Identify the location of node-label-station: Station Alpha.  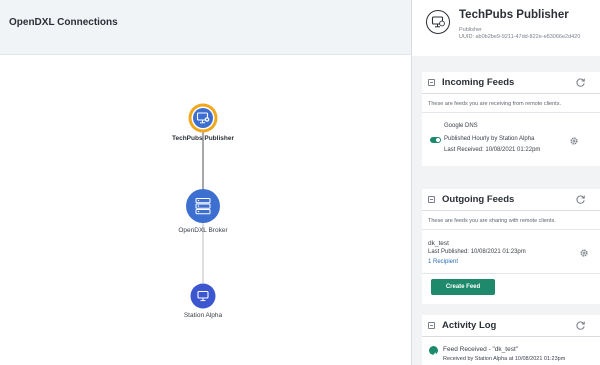
(203, 315).